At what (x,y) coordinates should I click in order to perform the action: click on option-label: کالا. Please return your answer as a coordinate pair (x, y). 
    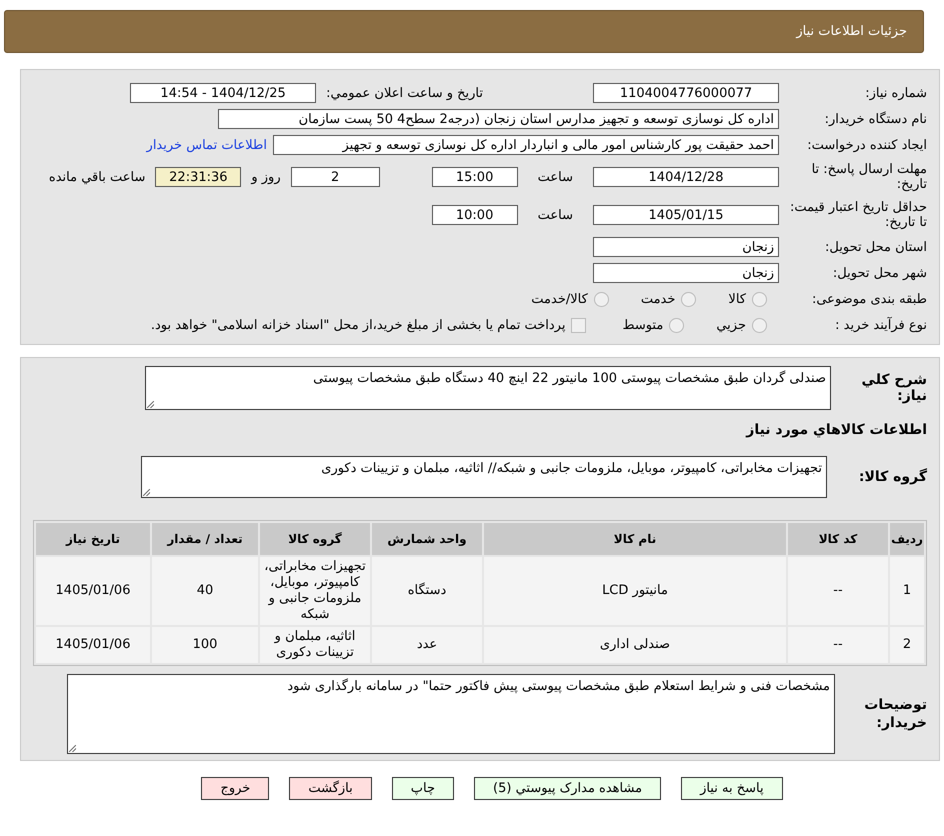
    Looking at the image, I should click on (737, 299).